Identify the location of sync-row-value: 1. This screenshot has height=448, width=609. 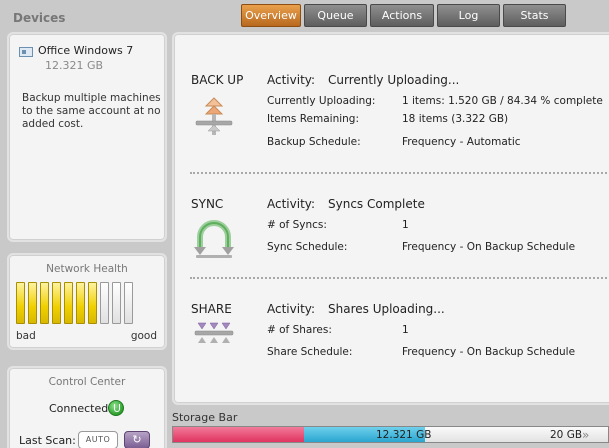
(405, 225).